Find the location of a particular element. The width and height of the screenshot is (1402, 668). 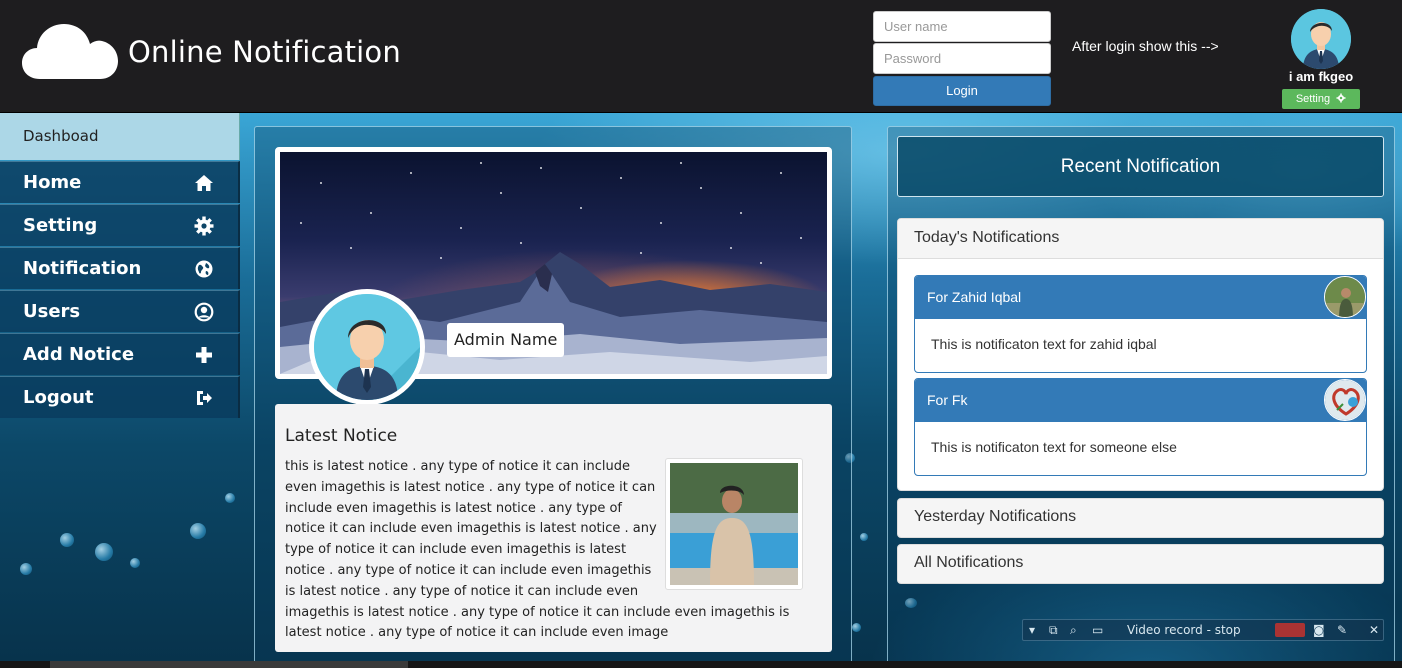

camera-icon: ◙ is located at coordinates (1319, 630).